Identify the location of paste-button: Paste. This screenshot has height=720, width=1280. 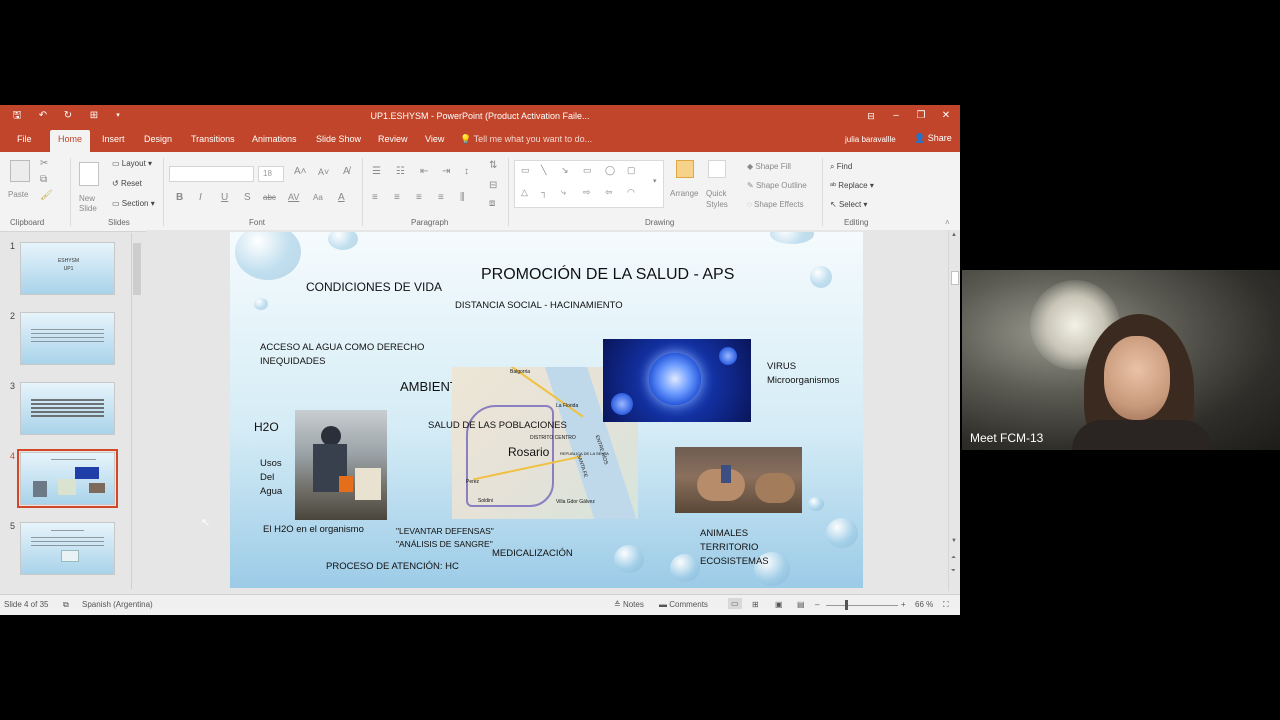
(18, 194).